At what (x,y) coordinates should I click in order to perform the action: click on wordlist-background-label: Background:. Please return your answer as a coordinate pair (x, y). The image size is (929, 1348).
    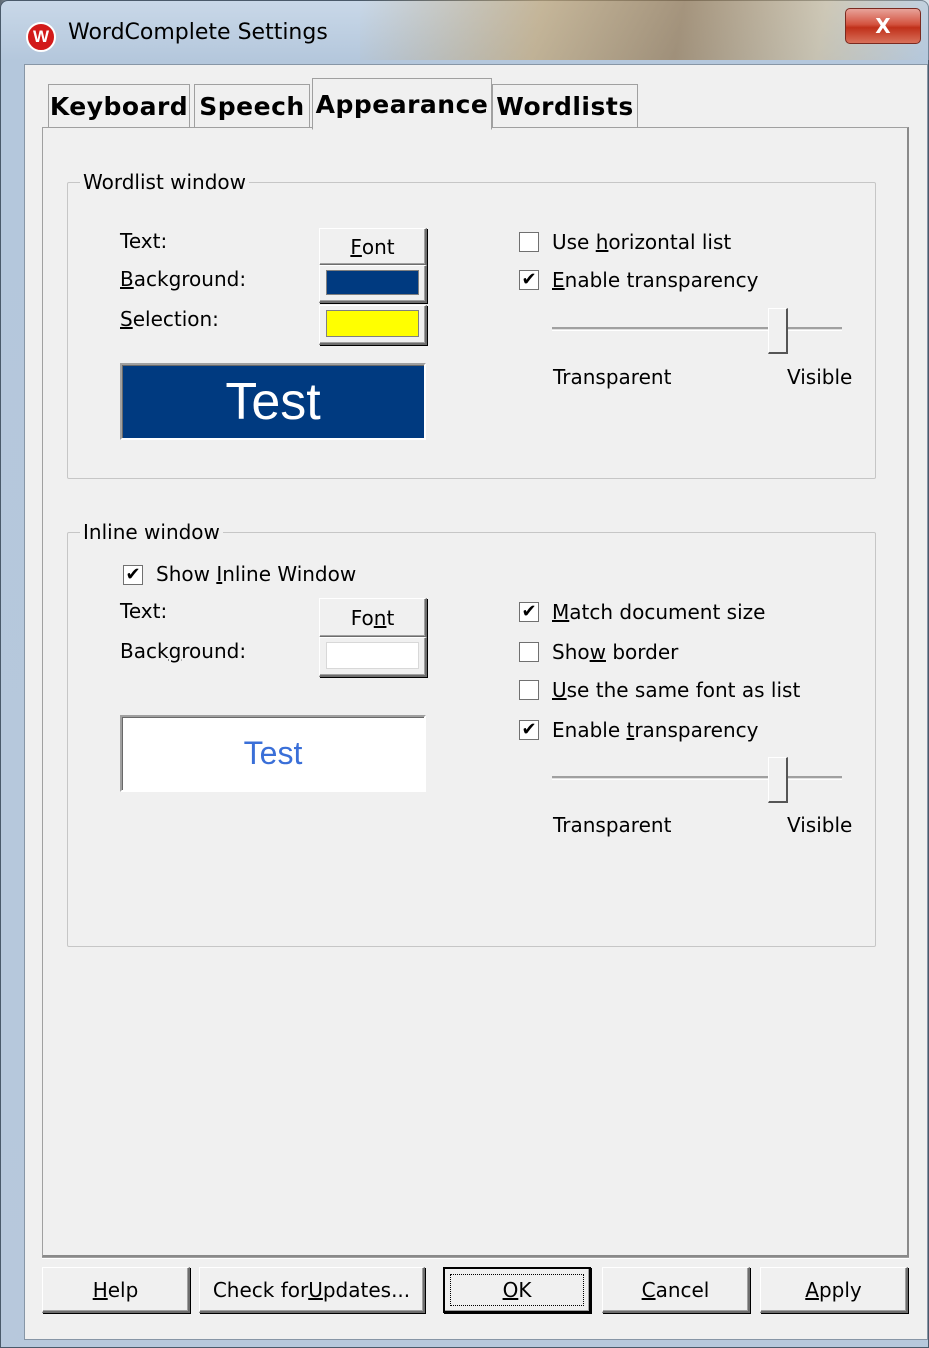
    Looking at the image, I should click on (183, 279).